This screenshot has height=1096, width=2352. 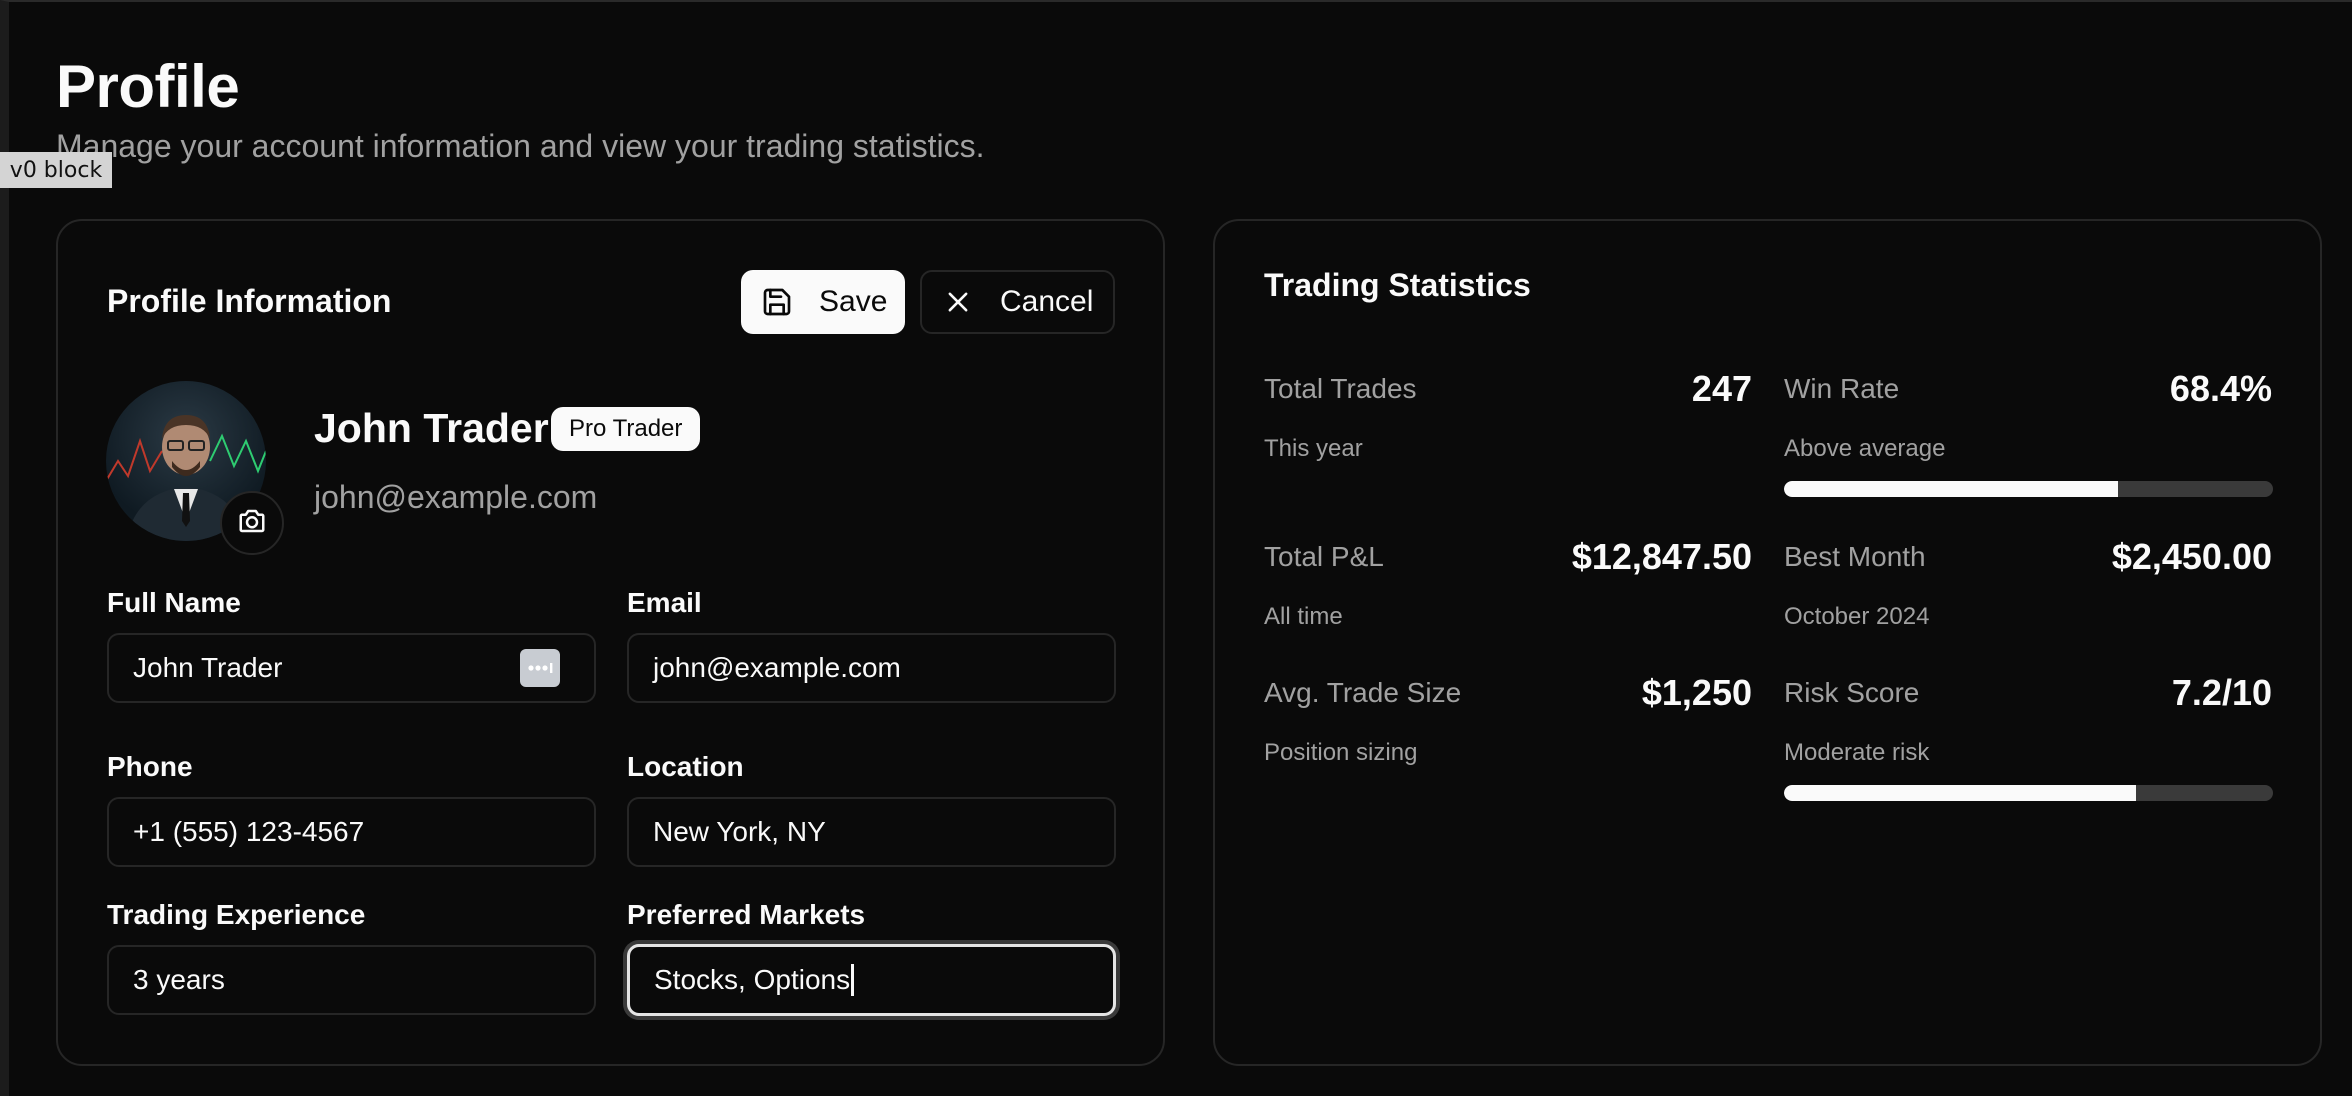 I want to click on win-rate-label: Win Rate, so click(x=1842, y=388).